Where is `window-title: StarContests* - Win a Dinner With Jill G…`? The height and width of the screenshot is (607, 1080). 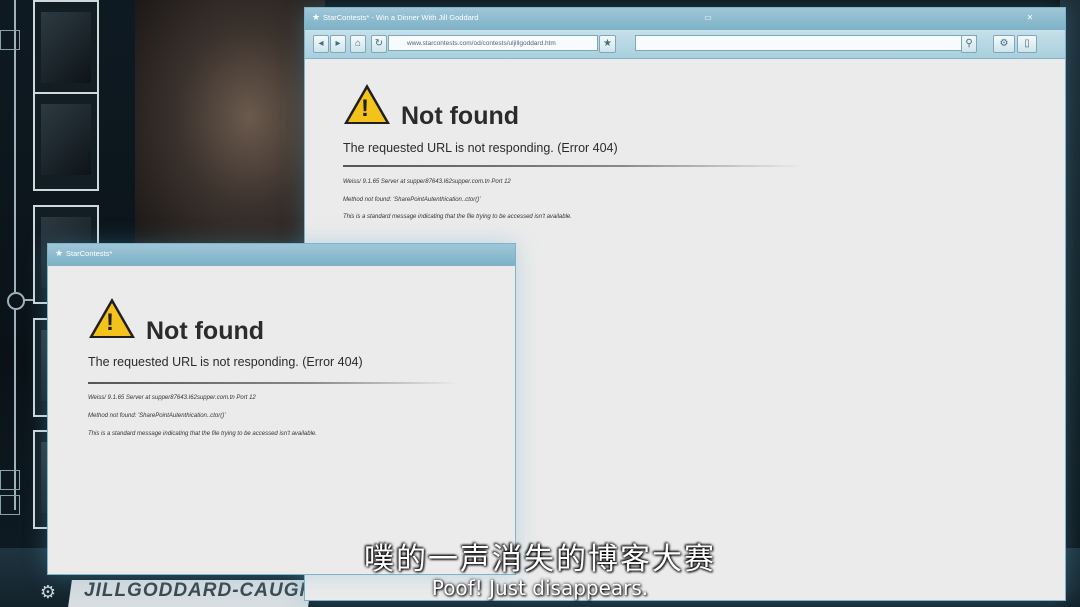 window-title: StarContests* - Win a Dinner With Jill G… is located at coordinates (401, 17).